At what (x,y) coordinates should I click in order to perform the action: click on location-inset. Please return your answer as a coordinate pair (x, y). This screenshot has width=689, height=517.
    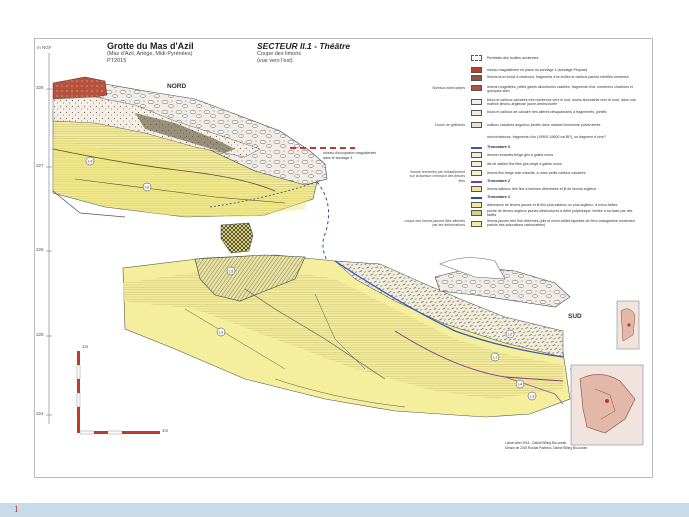
    Looking at the image, I should click on (607, 373).